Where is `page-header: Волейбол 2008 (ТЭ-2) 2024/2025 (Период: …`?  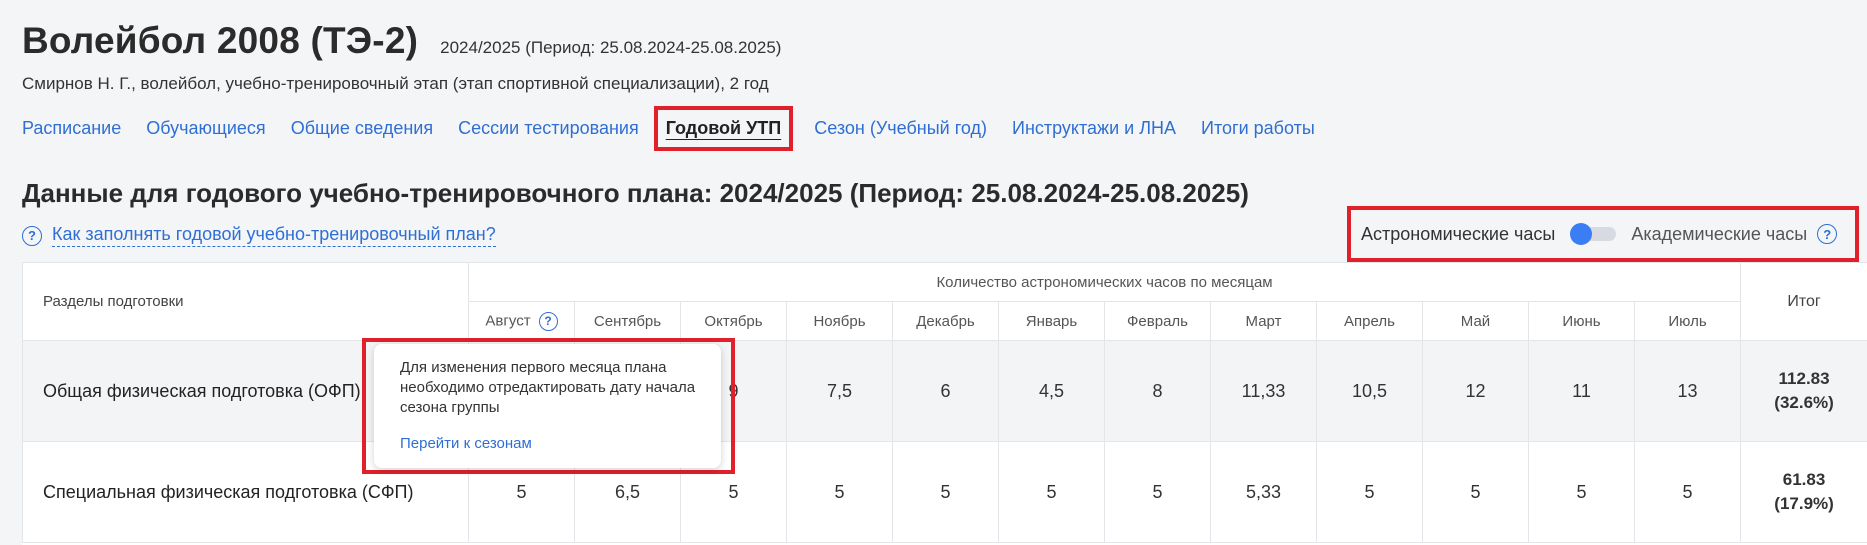 page-header: Волейбол 2008 (ТЭ-2) 2024/2025 (Период: … is located at coordinates (401, 41).